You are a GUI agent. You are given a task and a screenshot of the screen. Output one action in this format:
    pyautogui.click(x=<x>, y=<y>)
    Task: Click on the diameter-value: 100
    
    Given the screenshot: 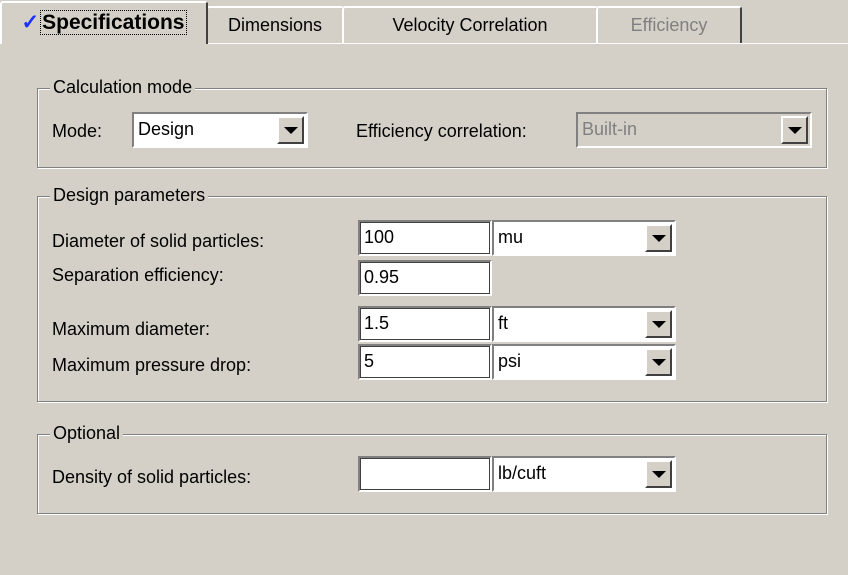 What is the action you would take?
    pyautogui.click(x=379, y=237)
    